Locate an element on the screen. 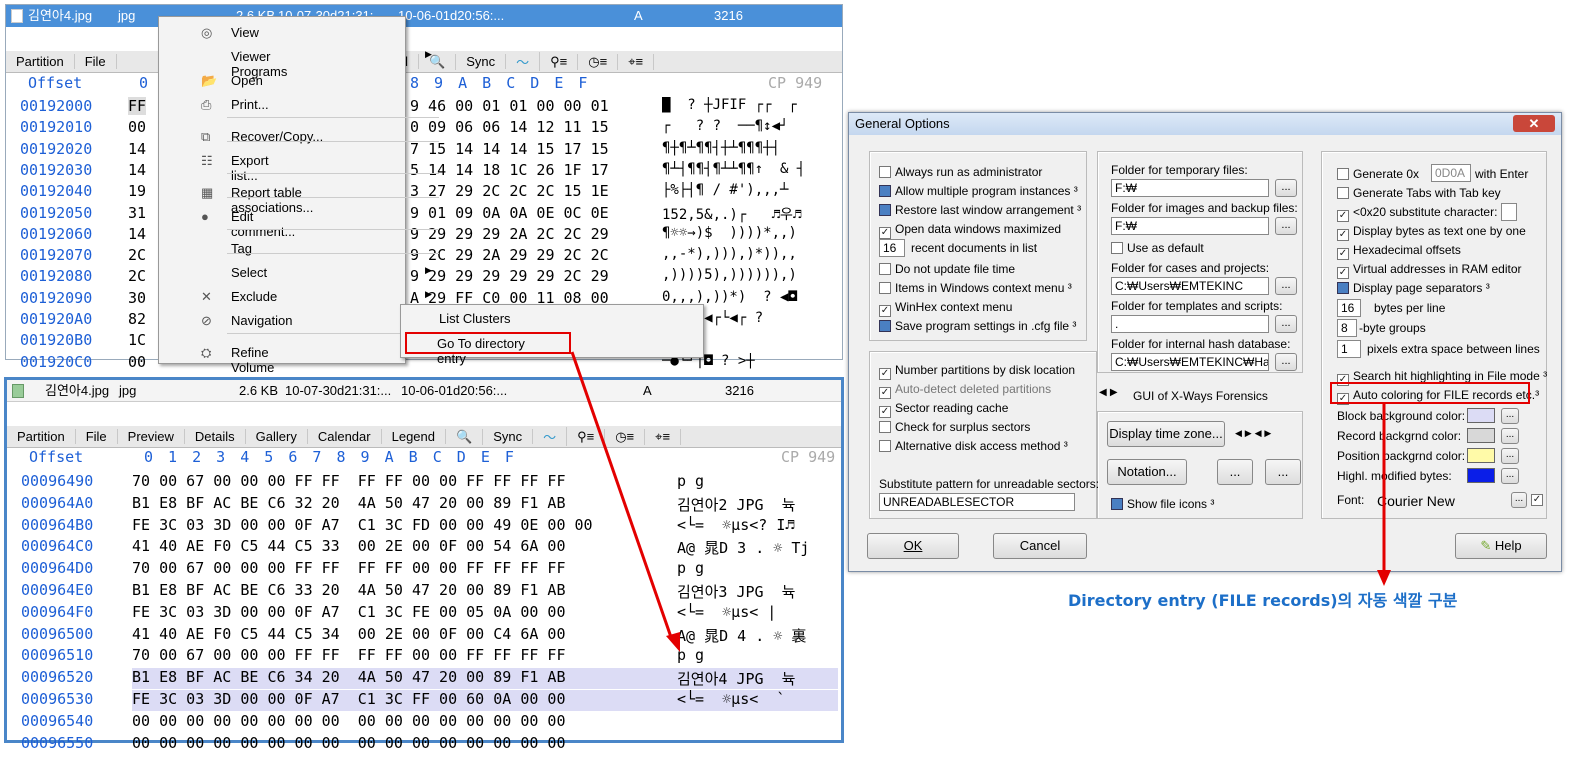 This screenshot has height=758, width=1594. arrow-head-left is located at coordinates (673, 642).